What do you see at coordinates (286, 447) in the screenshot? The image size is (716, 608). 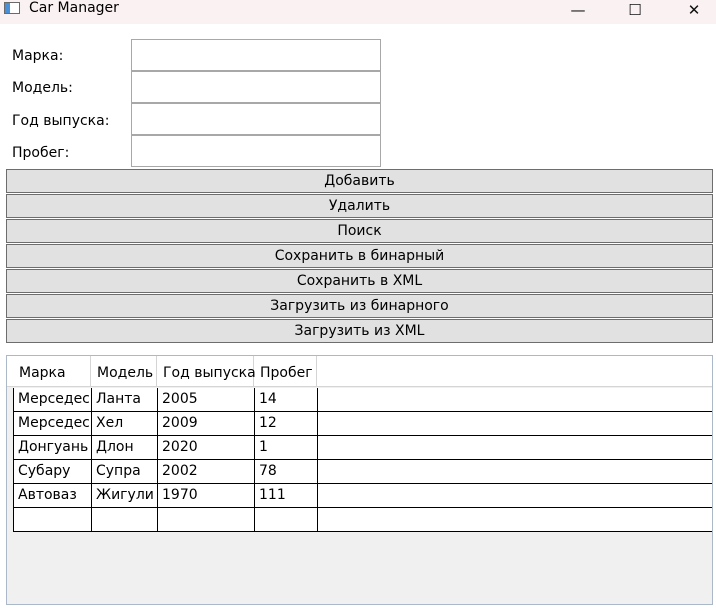 I see `cell-mileage: 1` at bounding box center [286, 447].